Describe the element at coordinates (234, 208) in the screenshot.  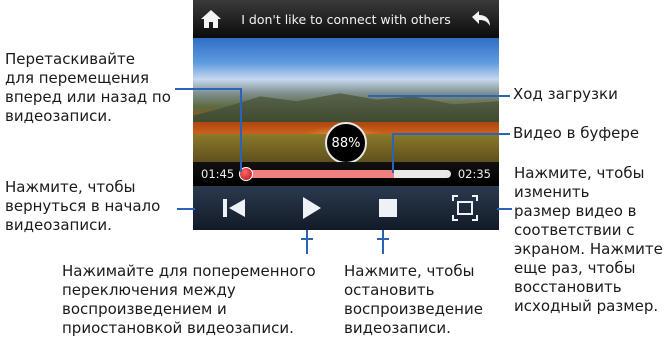
I see `skip-to-start-icon` at that location.